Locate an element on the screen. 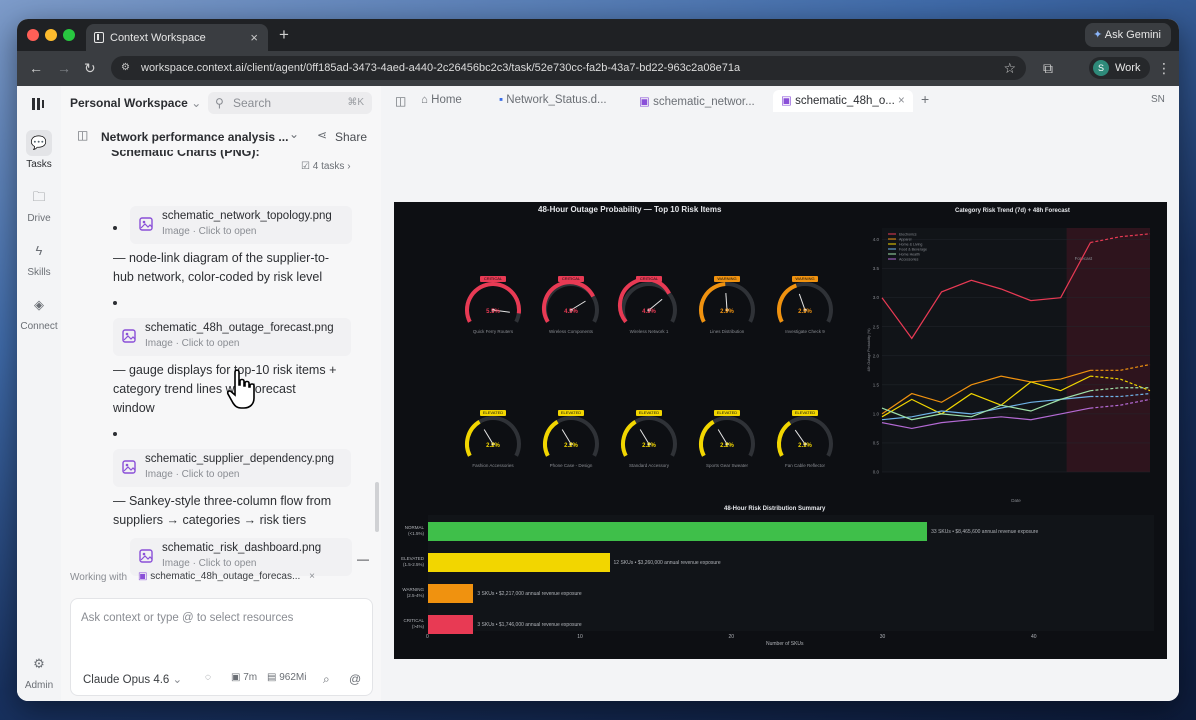 This screenshot has width=1196, height=720. description-line: — Sankey-style three-column flow from is located at coordinates (222, 501).